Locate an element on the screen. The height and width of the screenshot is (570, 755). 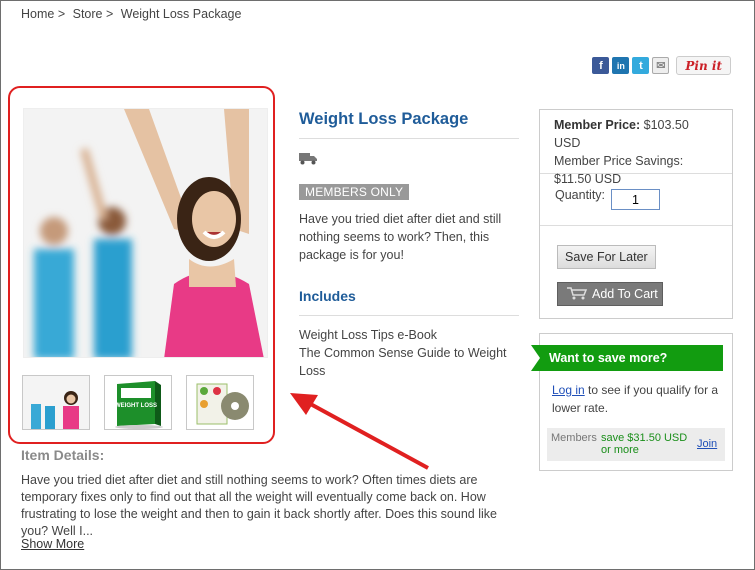
share-bar: f in t ✉ Pin it is located at coordinates (661, 65).